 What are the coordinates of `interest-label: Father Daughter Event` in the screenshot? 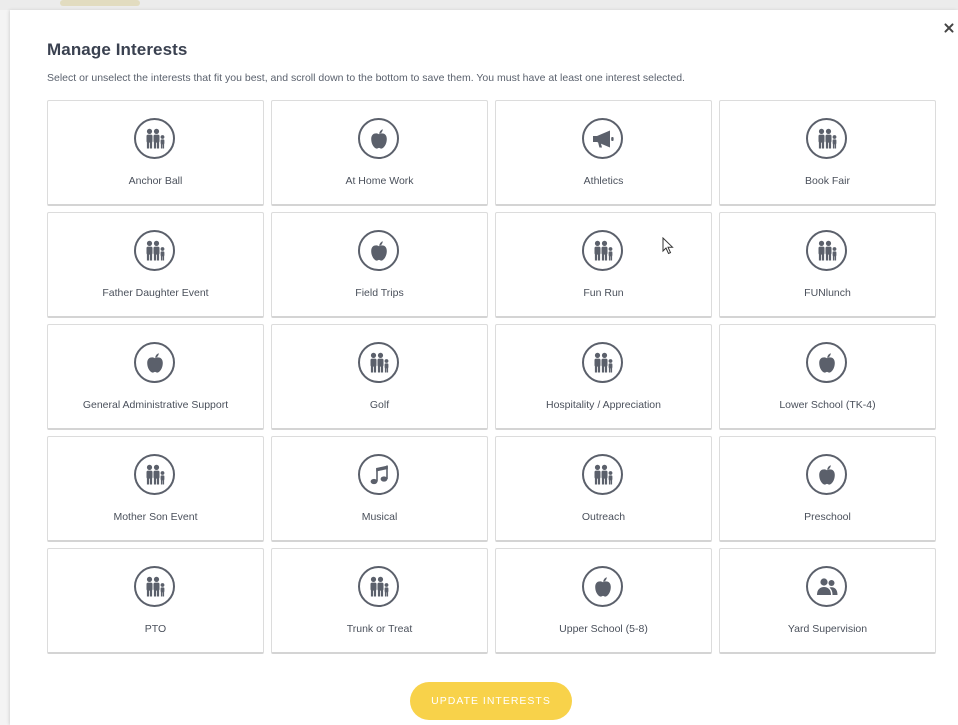 It's located at (155, 293).